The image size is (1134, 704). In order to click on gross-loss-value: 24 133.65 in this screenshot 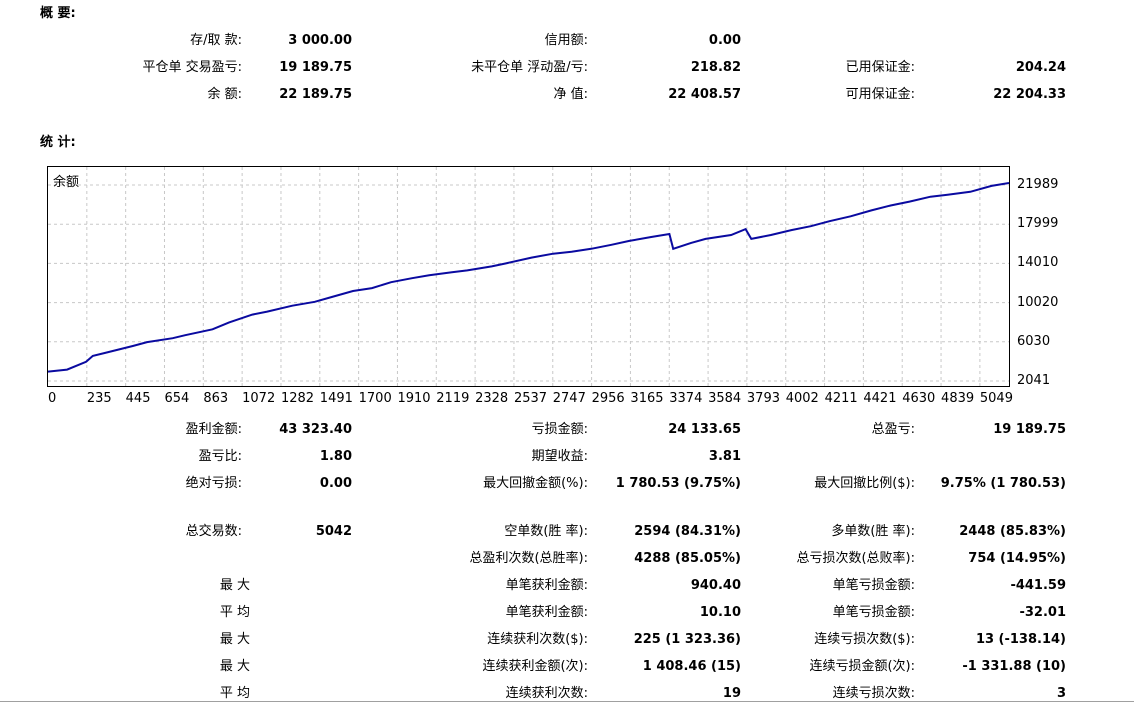, I will do `click(704, 429)`.